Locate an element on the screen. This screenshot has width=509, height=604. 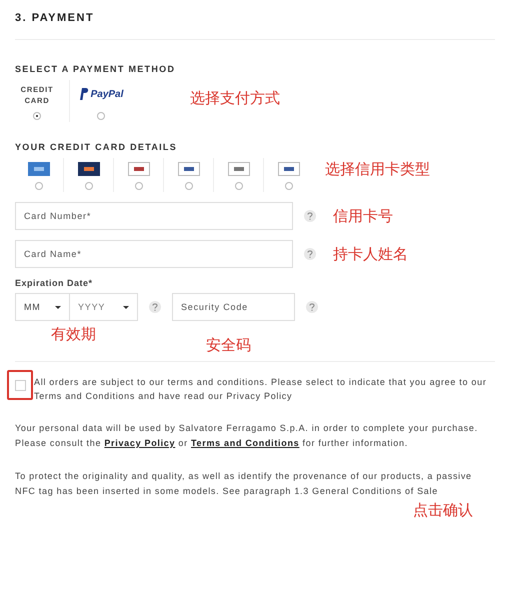
section-title: 3. PAYMENT is located at coordinates (55, 18).